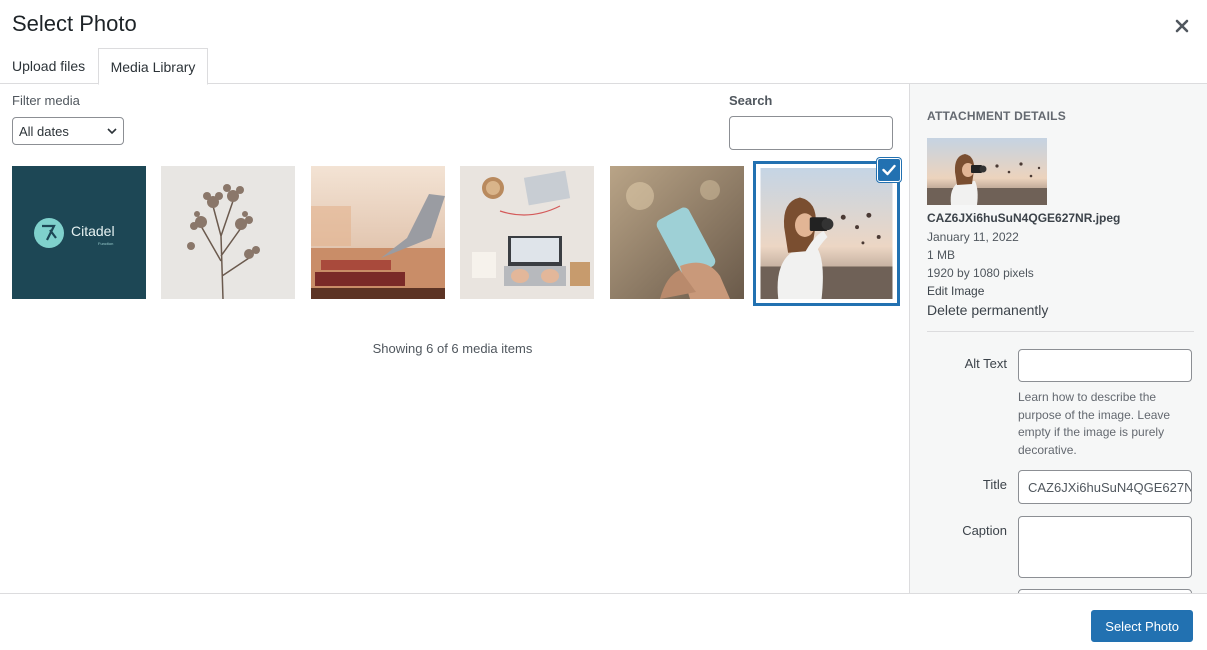  I want to click on alt-text-field, so click(1105, 365).